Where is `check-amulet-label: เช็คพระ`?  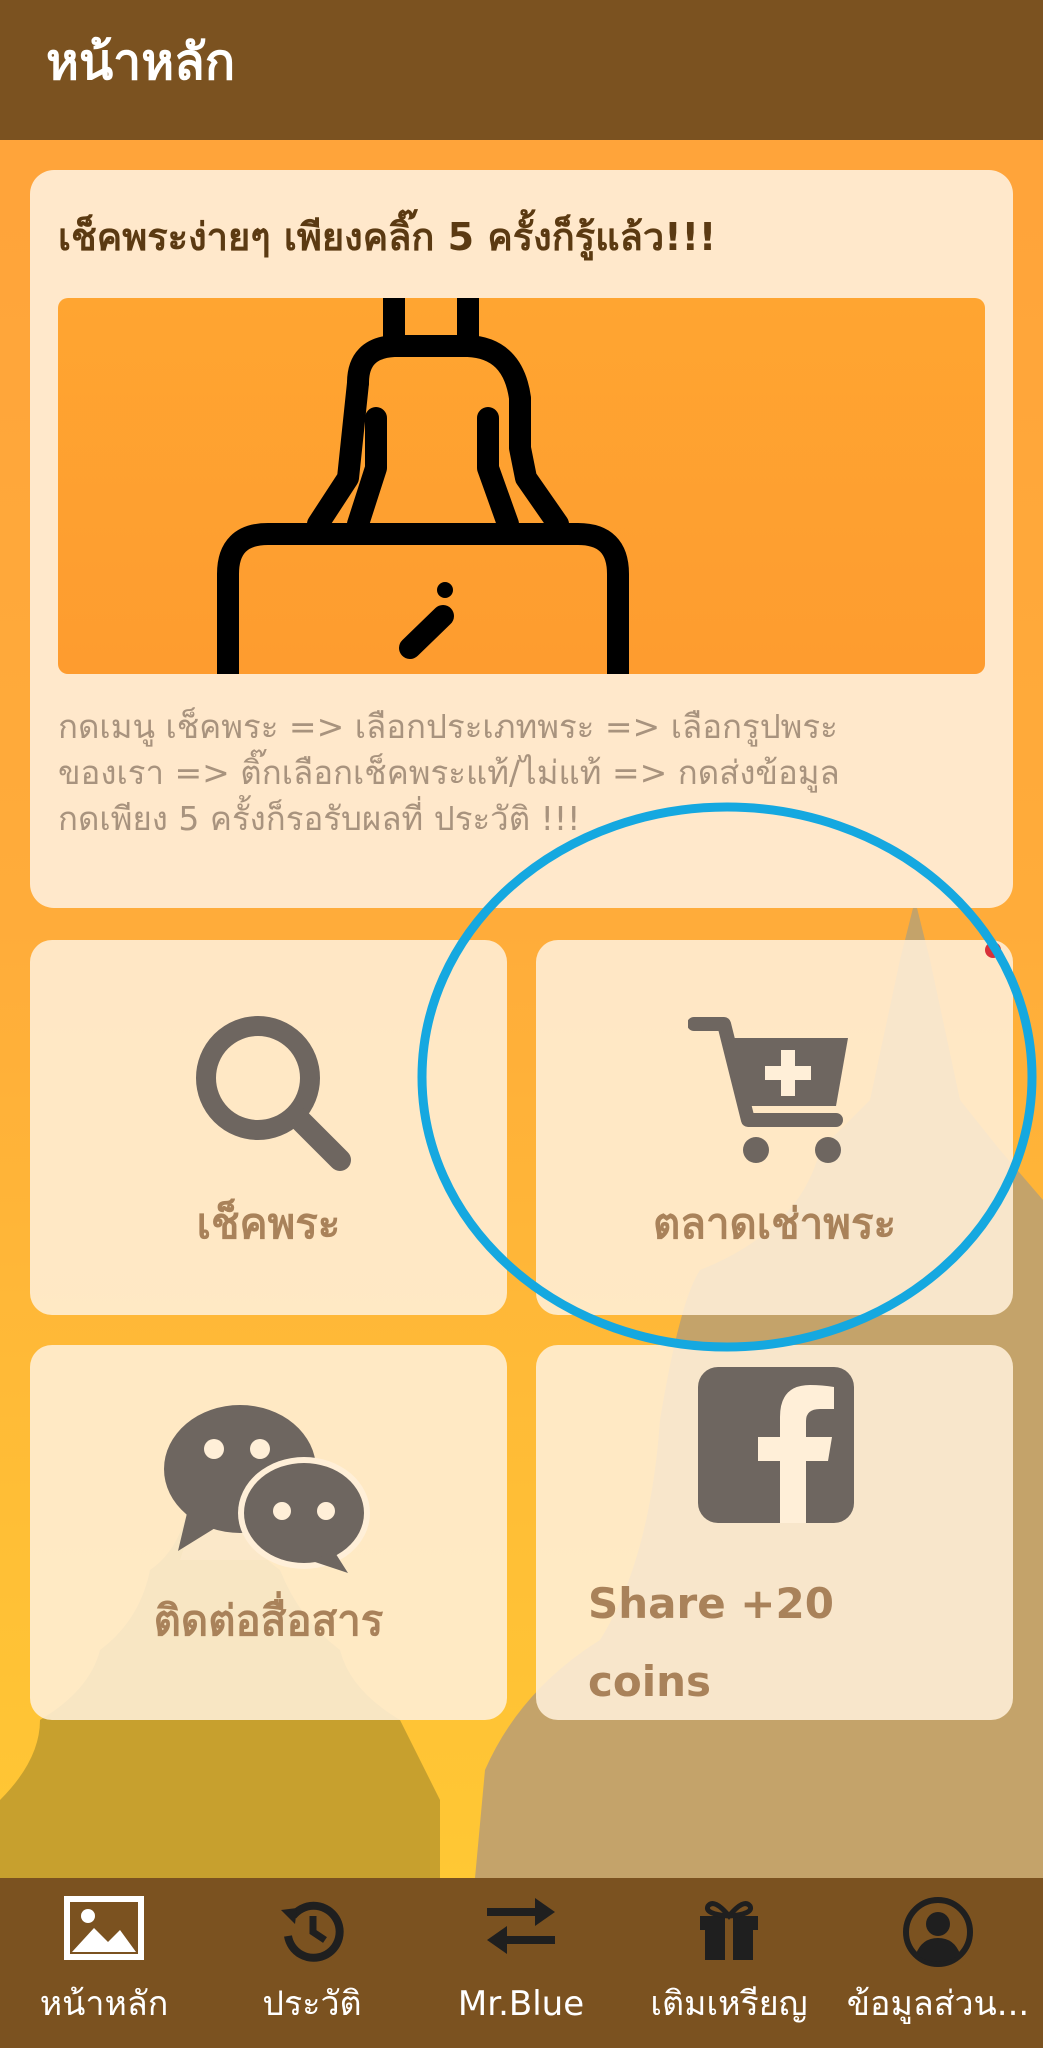
check-amulet-label: เช็คพระ is located at coordinates (268, 1223).